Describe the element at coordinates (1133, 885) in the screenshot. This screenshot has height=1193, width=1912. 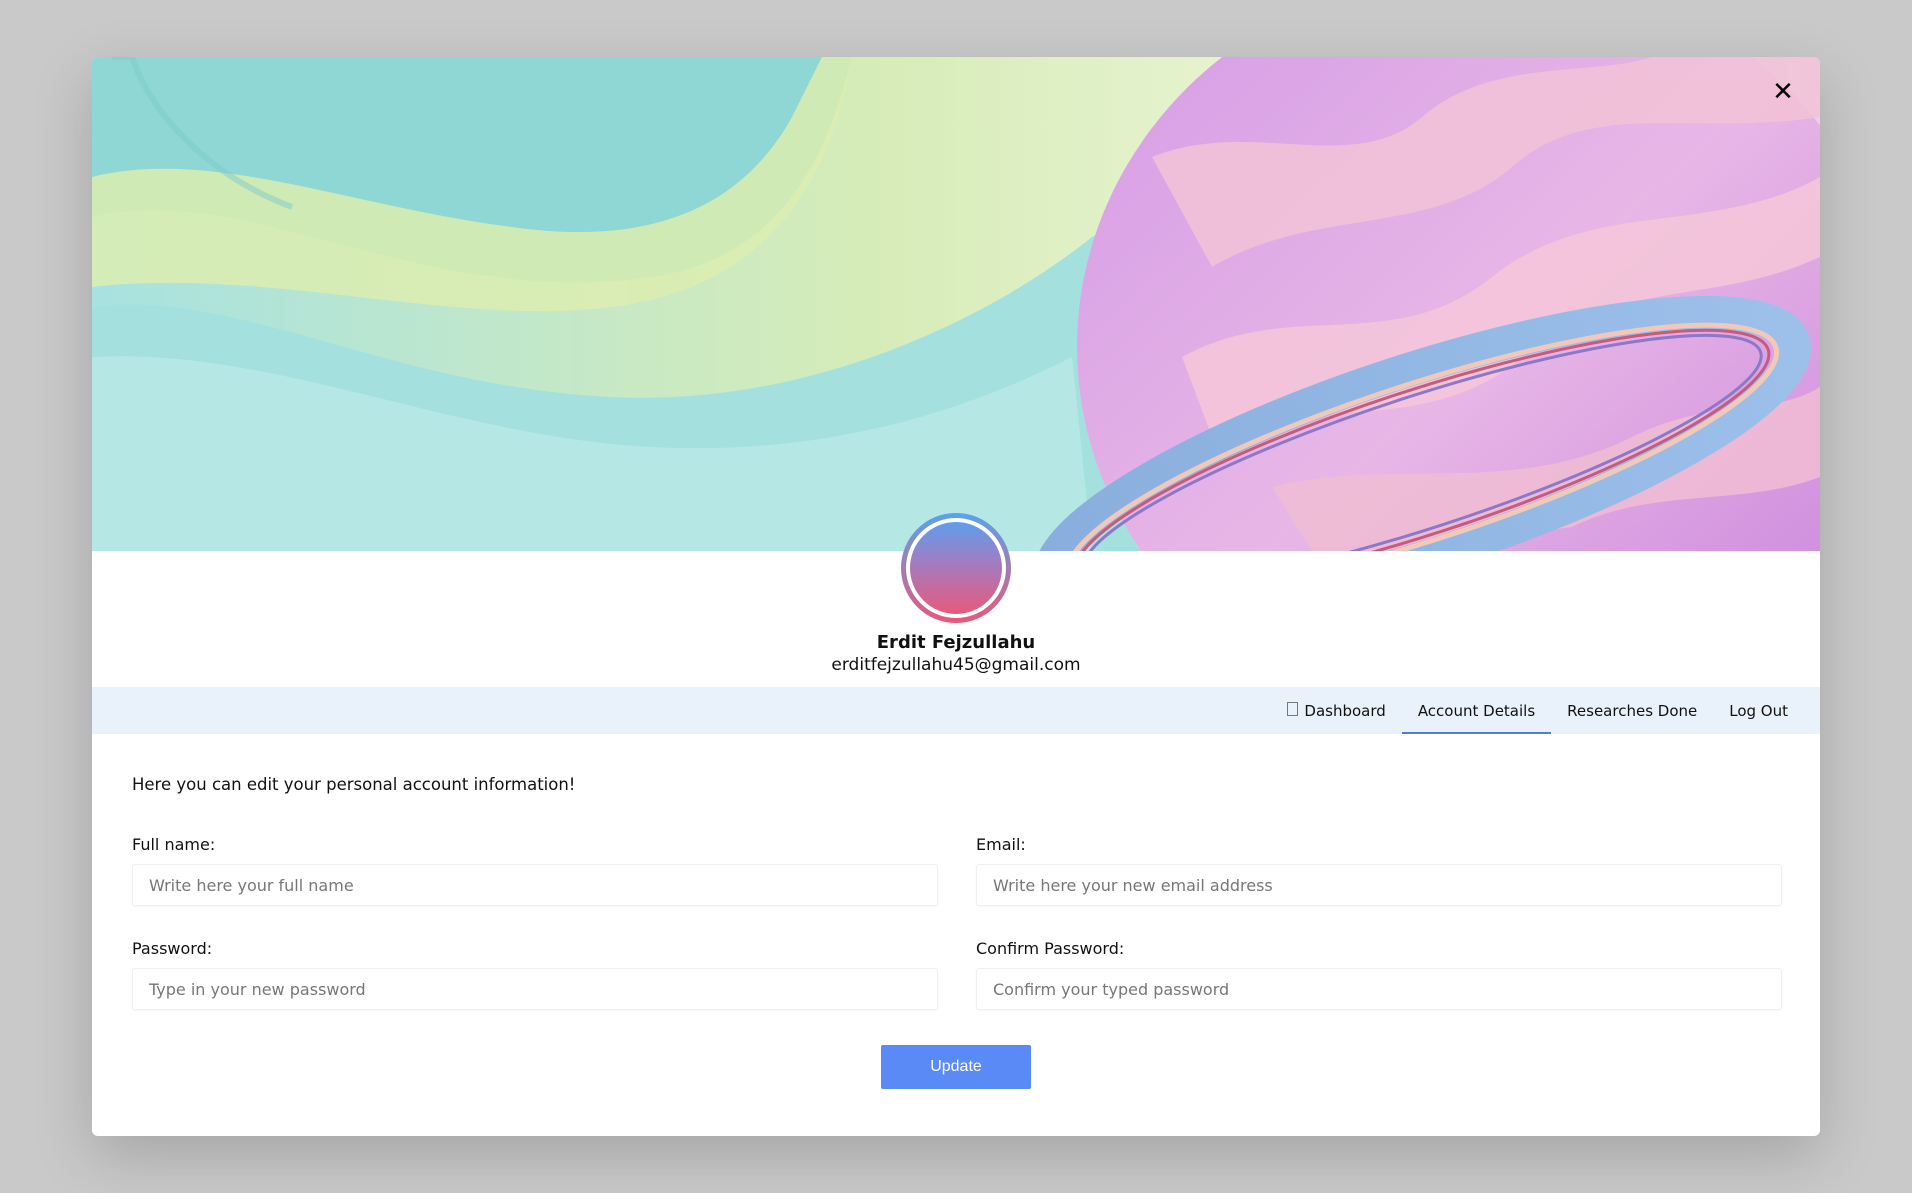
I see `email-placeholder: Write here your new email address` at that location.